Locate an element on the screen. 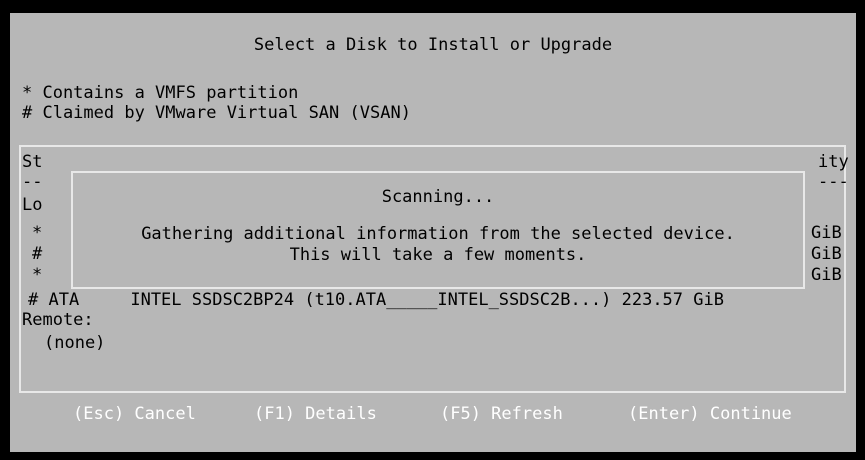  legend-vsan: # Claimed by VMware Virtual SAN (VSAN) is located at coordinates (216, 113).